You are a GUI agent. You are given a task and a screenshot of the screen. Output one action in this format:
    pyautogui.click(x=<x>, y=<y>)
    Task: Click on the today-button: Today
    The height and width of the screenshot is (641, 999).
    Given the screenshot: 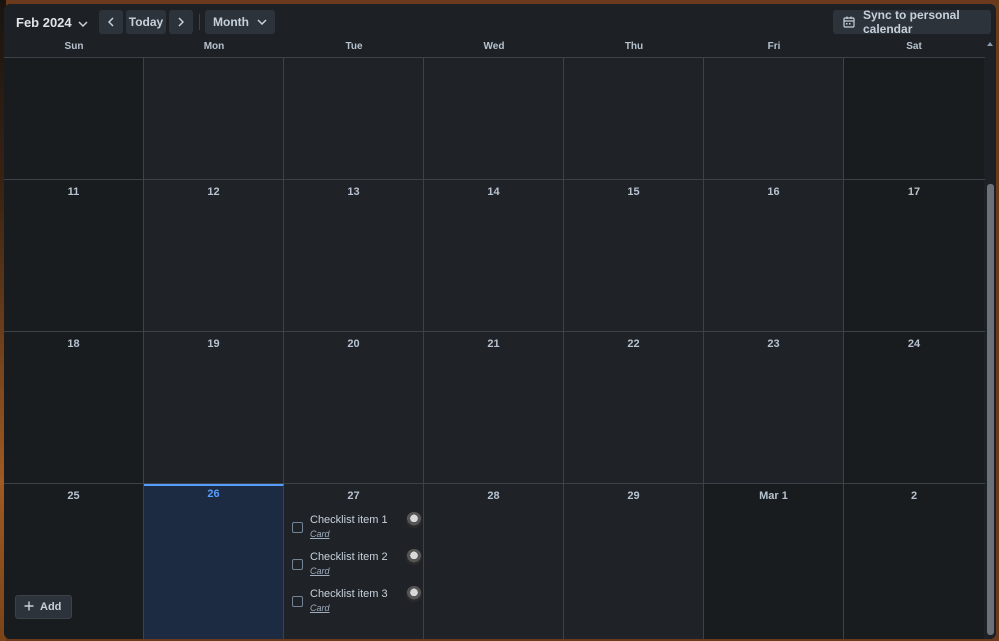 What is the action you would take?
    pyautogui.click(x=146, y=22)
    